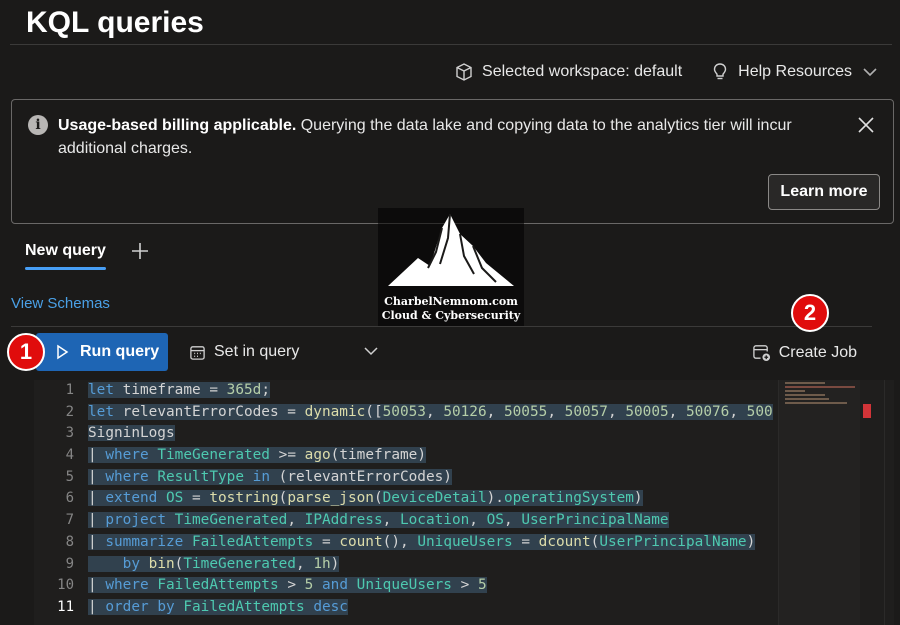 Image resolution: width=900 pixels, height=625 pixels. What do you see at coordinates (69, 498) in the screenshot?
I see `line-number: 6` at bounding box center [69, 498].